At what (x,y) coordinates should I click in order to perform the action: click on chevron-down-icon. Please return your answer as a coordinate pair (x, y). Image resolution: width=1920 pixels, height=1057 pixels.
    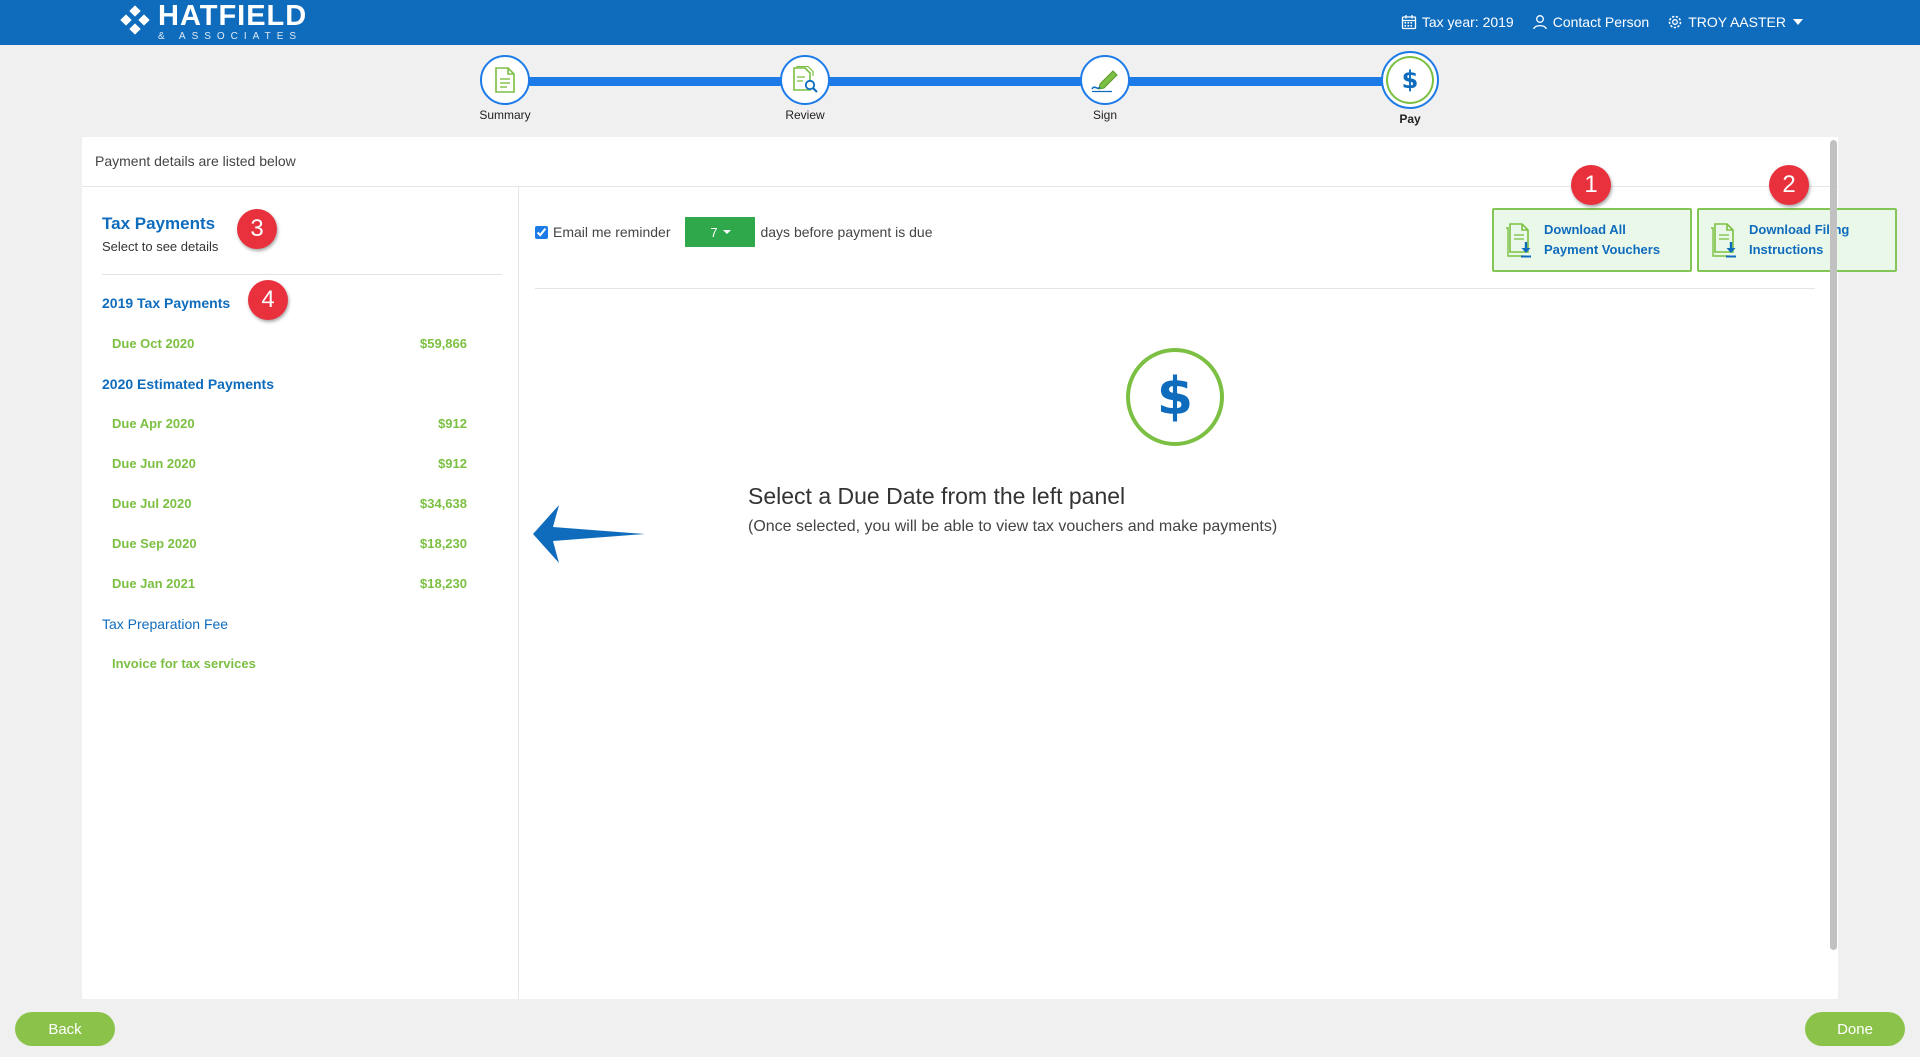
    Looking at the image, I should click on (1798, 21).